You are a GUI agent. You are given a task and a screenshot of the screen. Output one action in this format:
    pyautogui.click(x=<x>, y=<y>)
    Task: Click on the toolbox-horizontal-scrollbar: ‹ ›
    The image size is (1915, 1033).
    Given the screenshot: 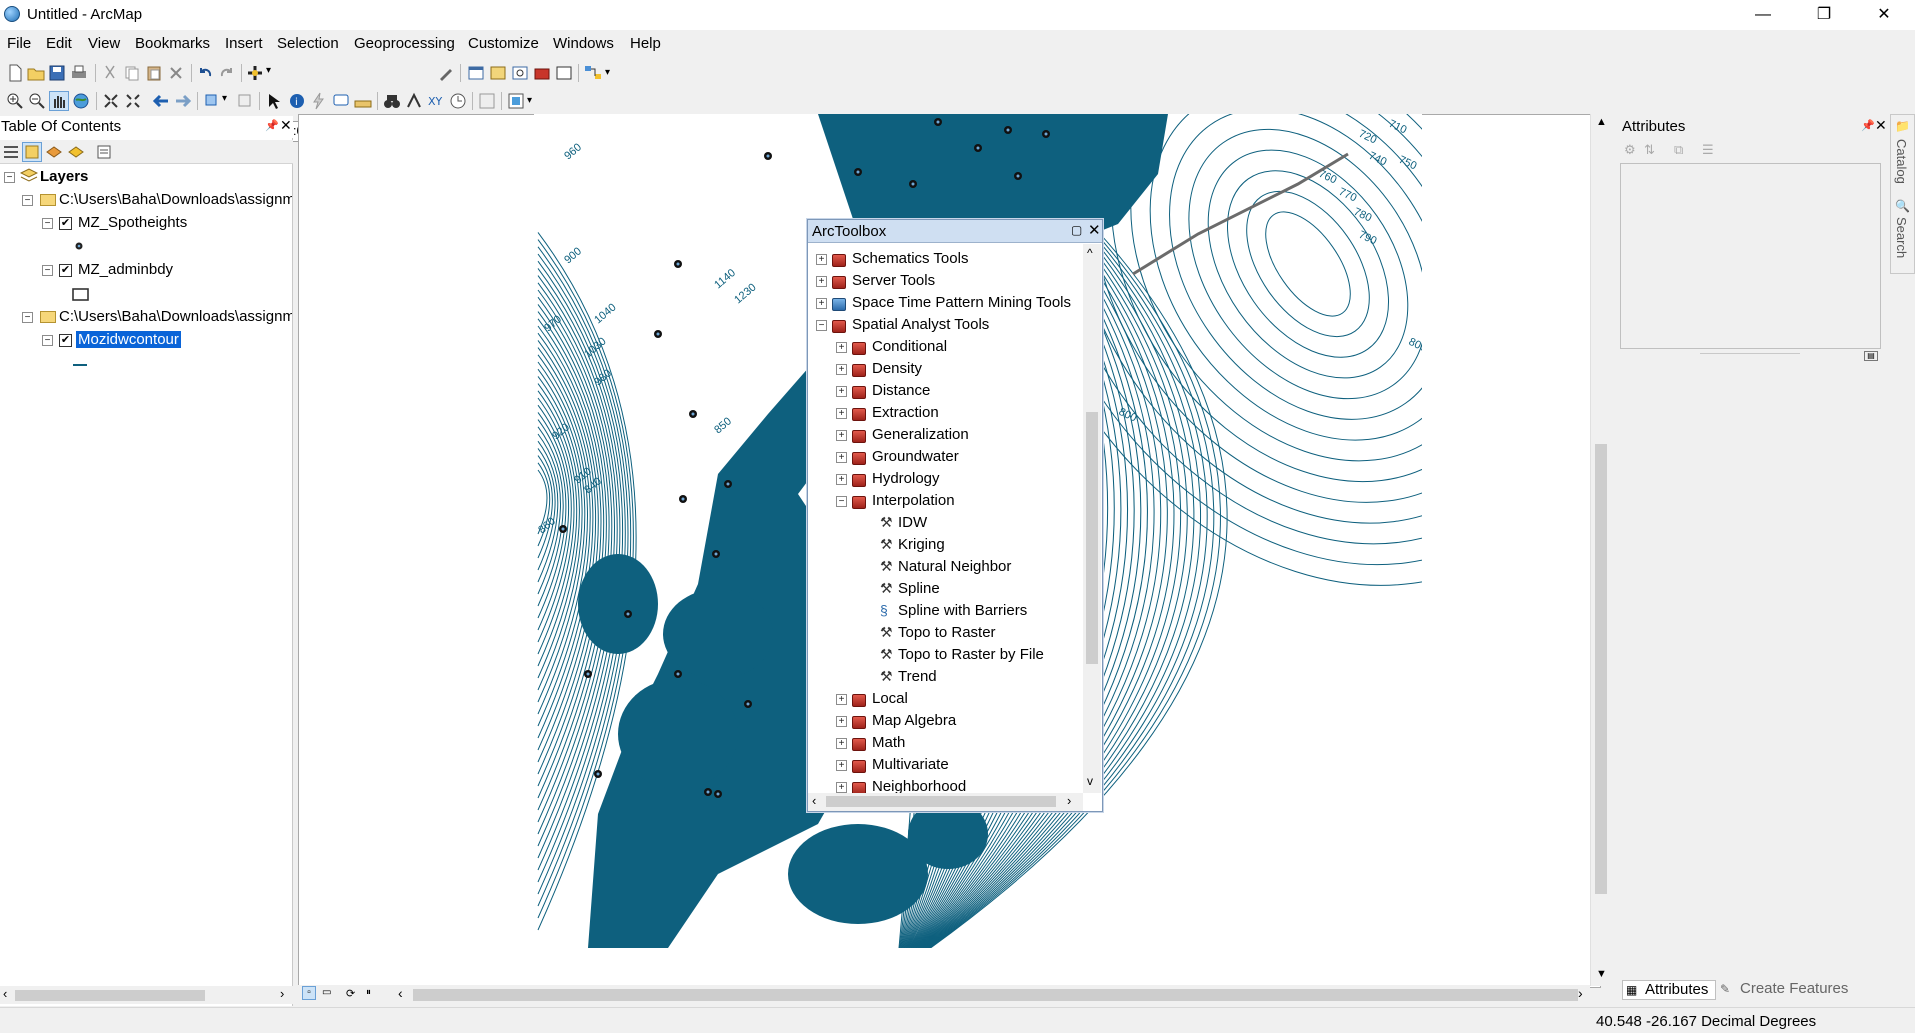 What is the action you would take?
    pyautogui.click(x=945, y=802)
    